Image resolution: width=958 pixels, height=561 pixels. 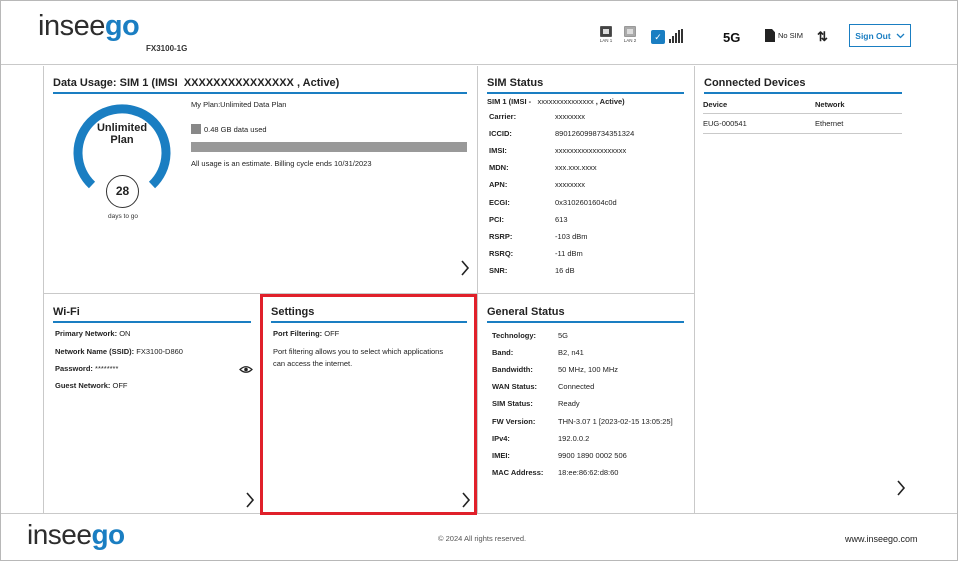 I want to click on row-value: 613, so click(x=561, y=219).